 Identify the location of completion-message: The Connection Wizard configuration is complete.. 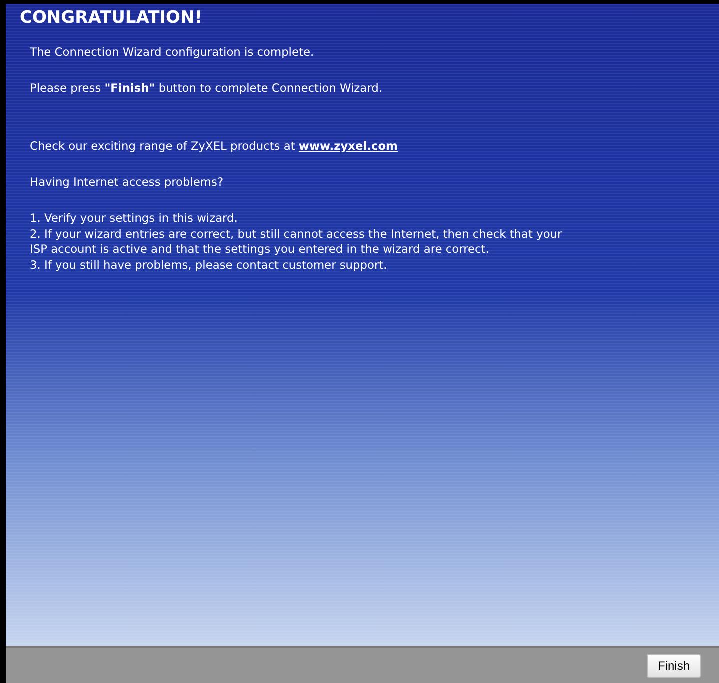
(173, 52).